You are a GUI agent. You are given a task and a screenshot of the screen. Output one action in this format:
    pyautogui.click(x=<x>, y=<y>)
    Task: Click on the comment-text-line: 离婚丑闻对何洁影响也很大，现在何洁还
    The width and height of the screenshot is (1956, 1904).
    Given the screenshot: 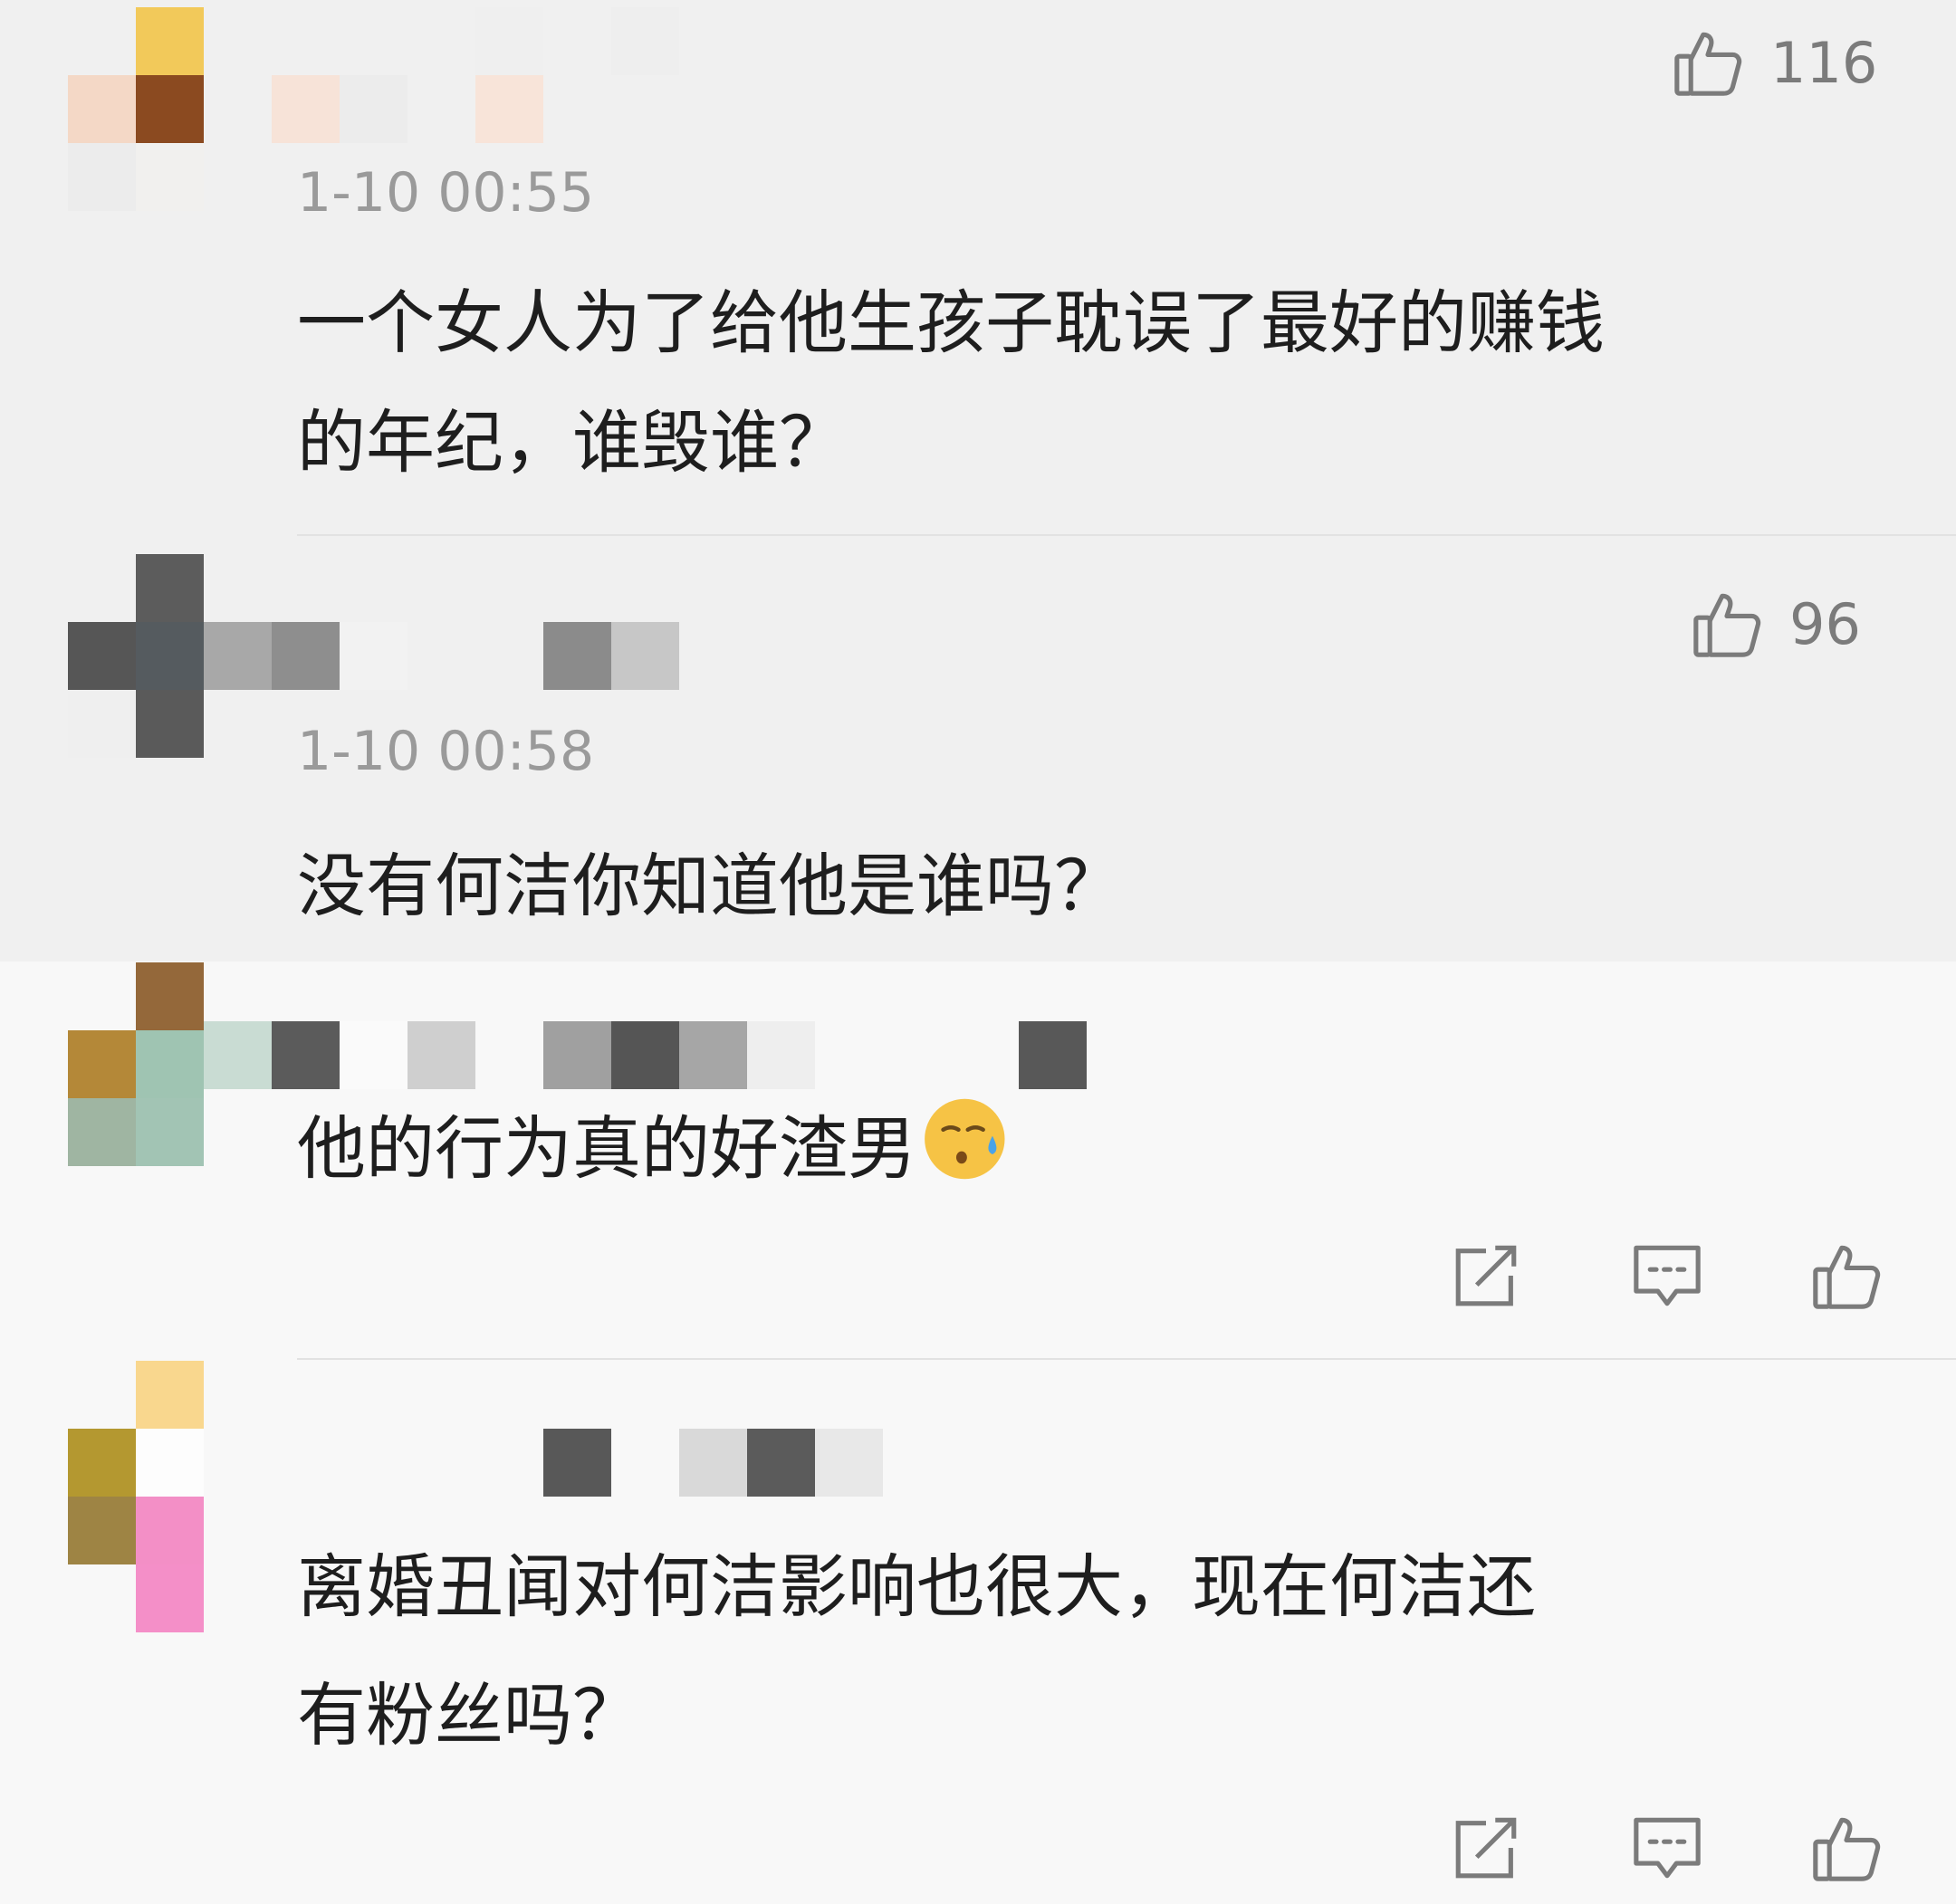 What is the action you would take?
    pyautogui.click(x=917, y=1586)
    